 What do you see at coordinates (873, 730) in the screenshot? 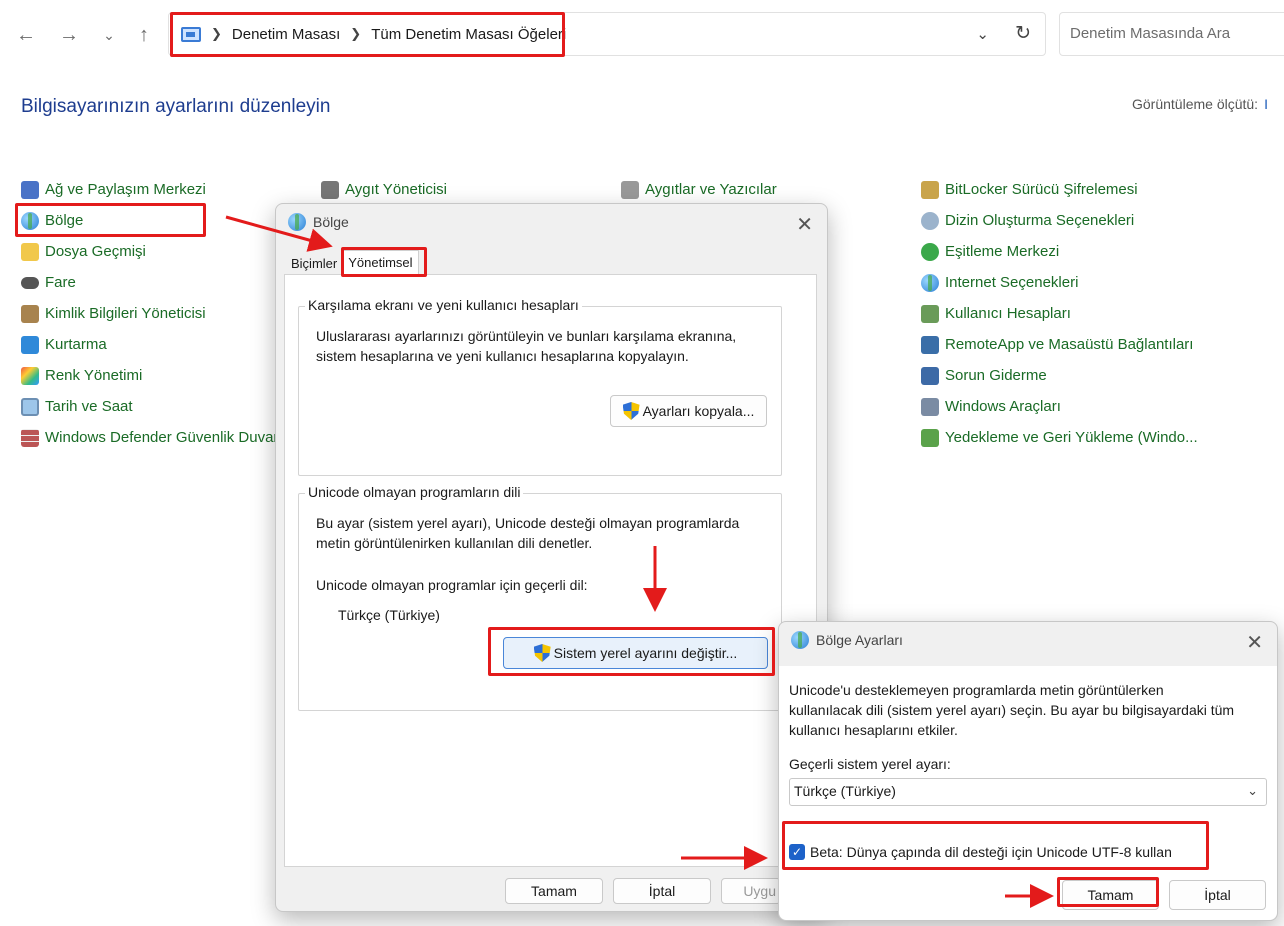
I see `description-line: kullanıcı hesaplarını etkiler.` at bounding box center [873, 730].